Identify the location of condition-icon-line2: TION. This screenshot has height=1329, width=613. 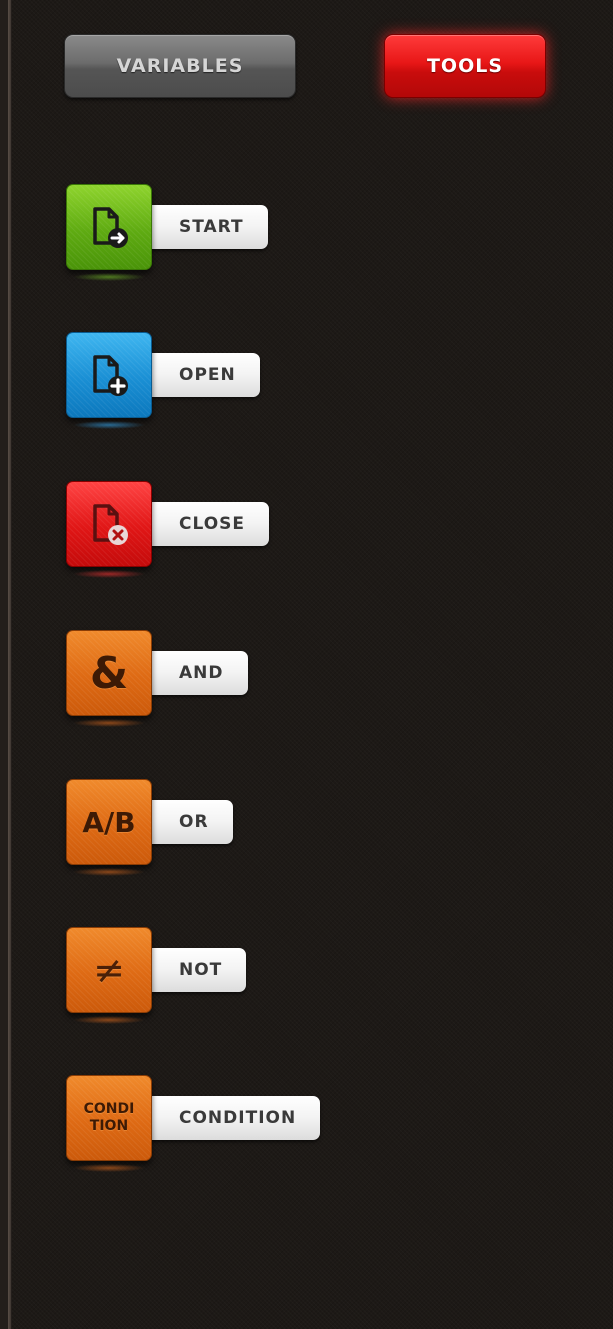
(109, 1126).